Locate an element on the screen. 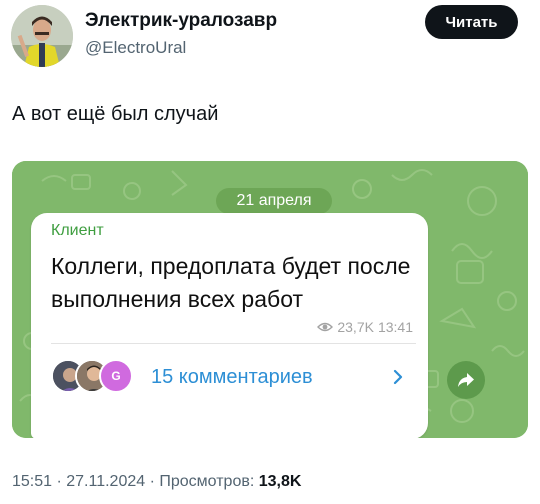 This screenshot has height=504, width=540. commenter-avatar-initial: G is located at coordinates (116, 376).